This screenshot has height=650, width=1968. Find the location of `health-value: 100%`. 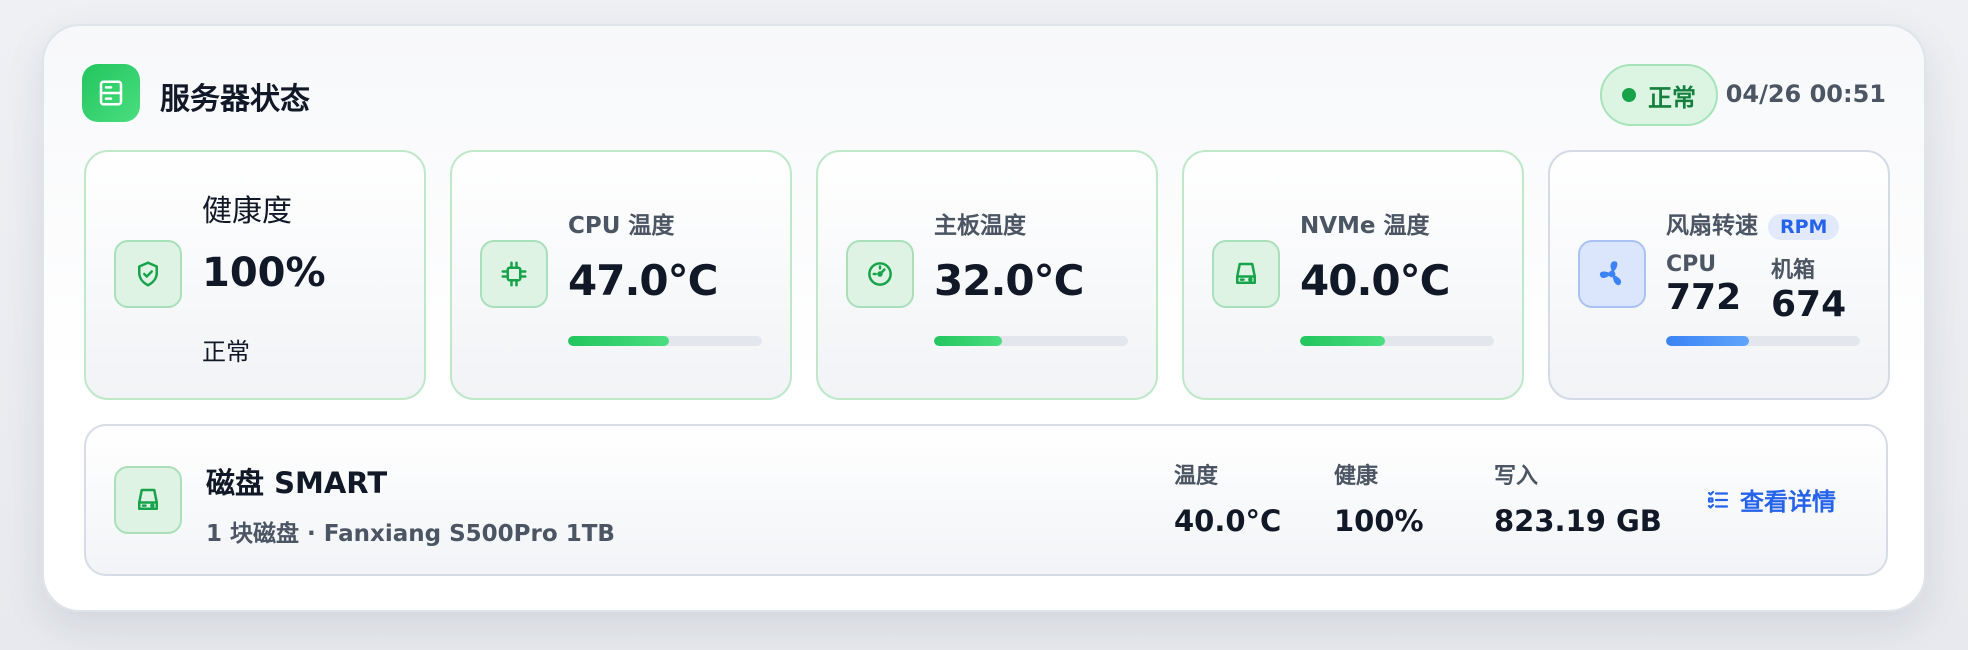

health-value: 100% is located at coordinates (264, 273).